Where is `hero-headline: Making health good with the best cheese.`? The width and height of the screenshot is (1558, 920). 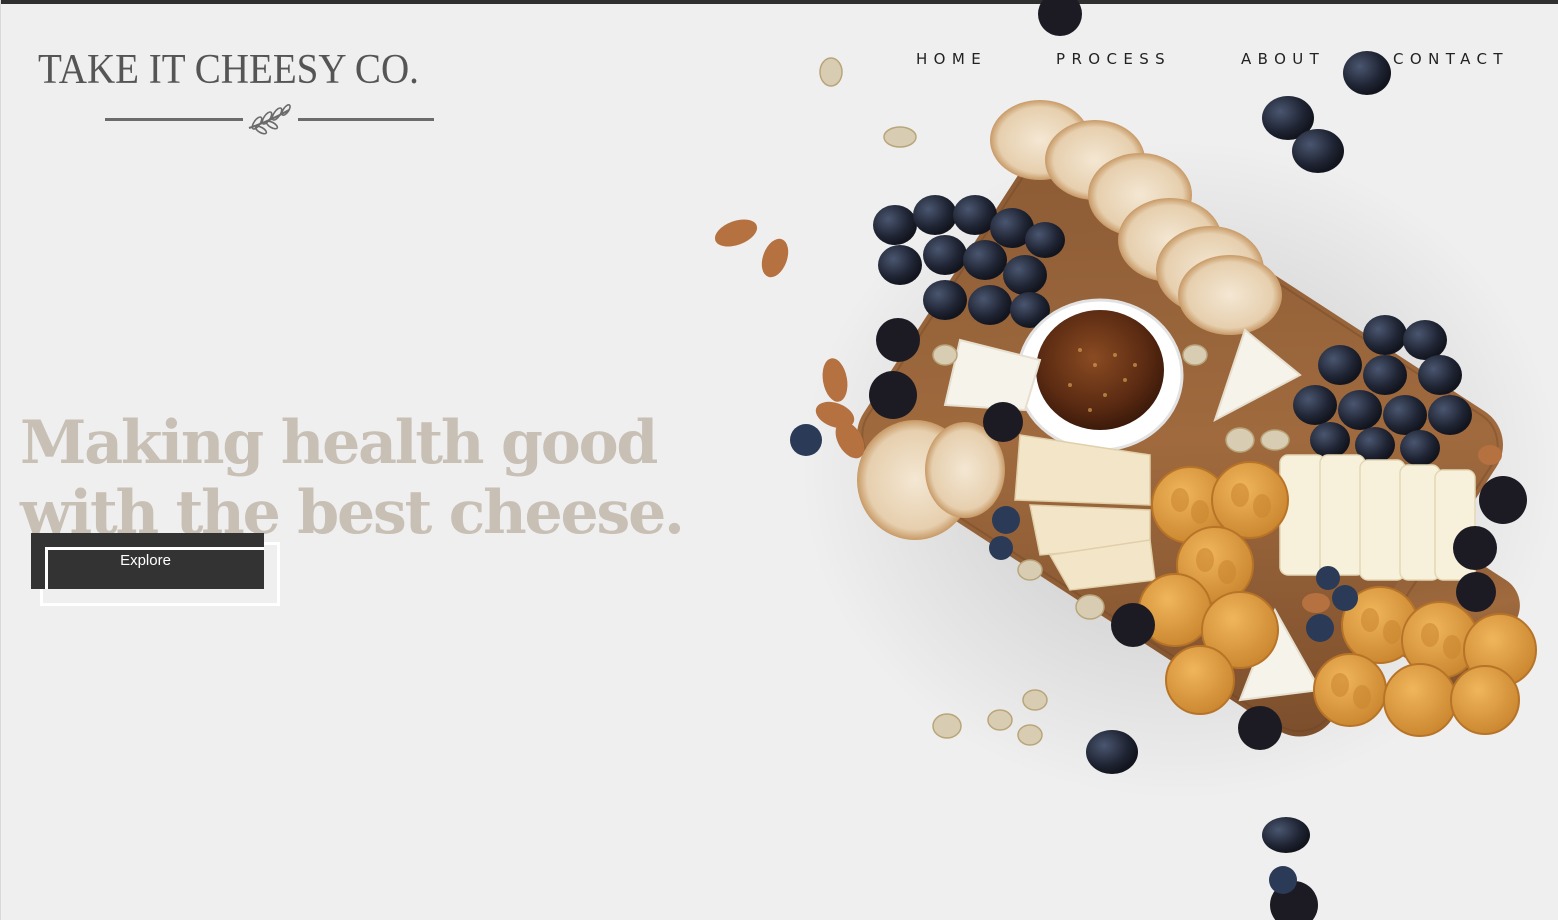
hero-headline: Making health good with the best cheese. is located at coordinates (360, 478).